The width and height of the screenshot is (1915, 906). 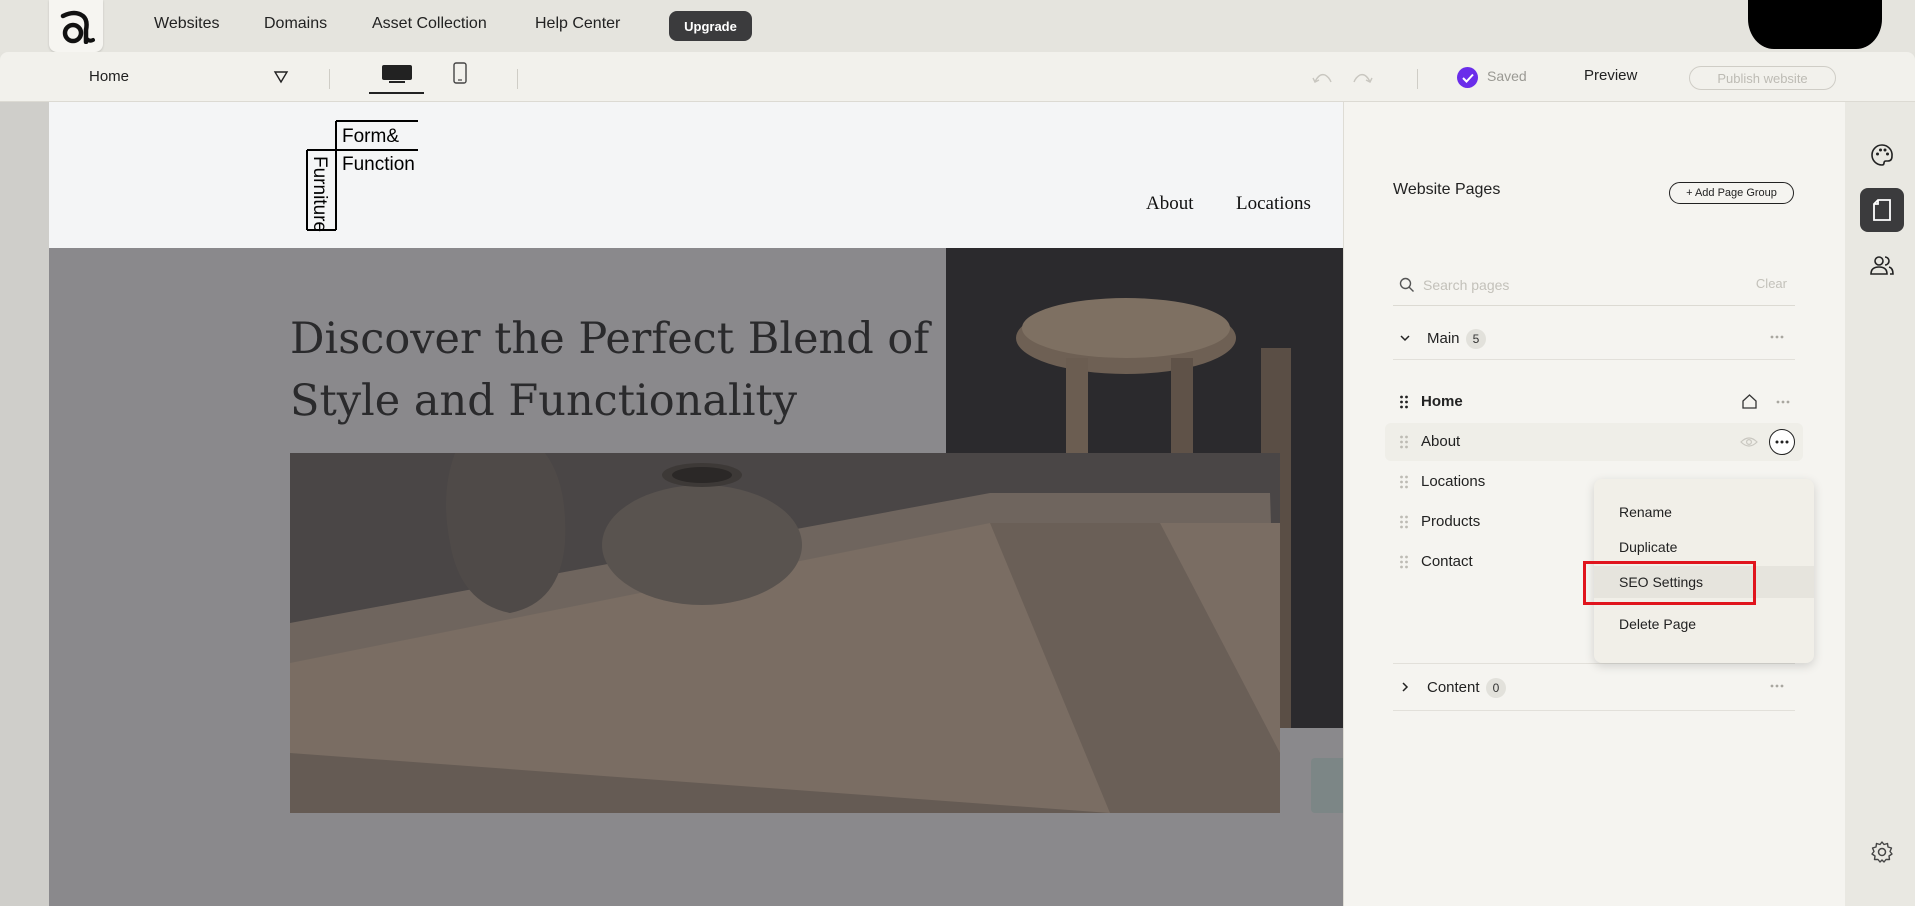 I want to click on saved-status: Saved, so click(x=1507, y=76).